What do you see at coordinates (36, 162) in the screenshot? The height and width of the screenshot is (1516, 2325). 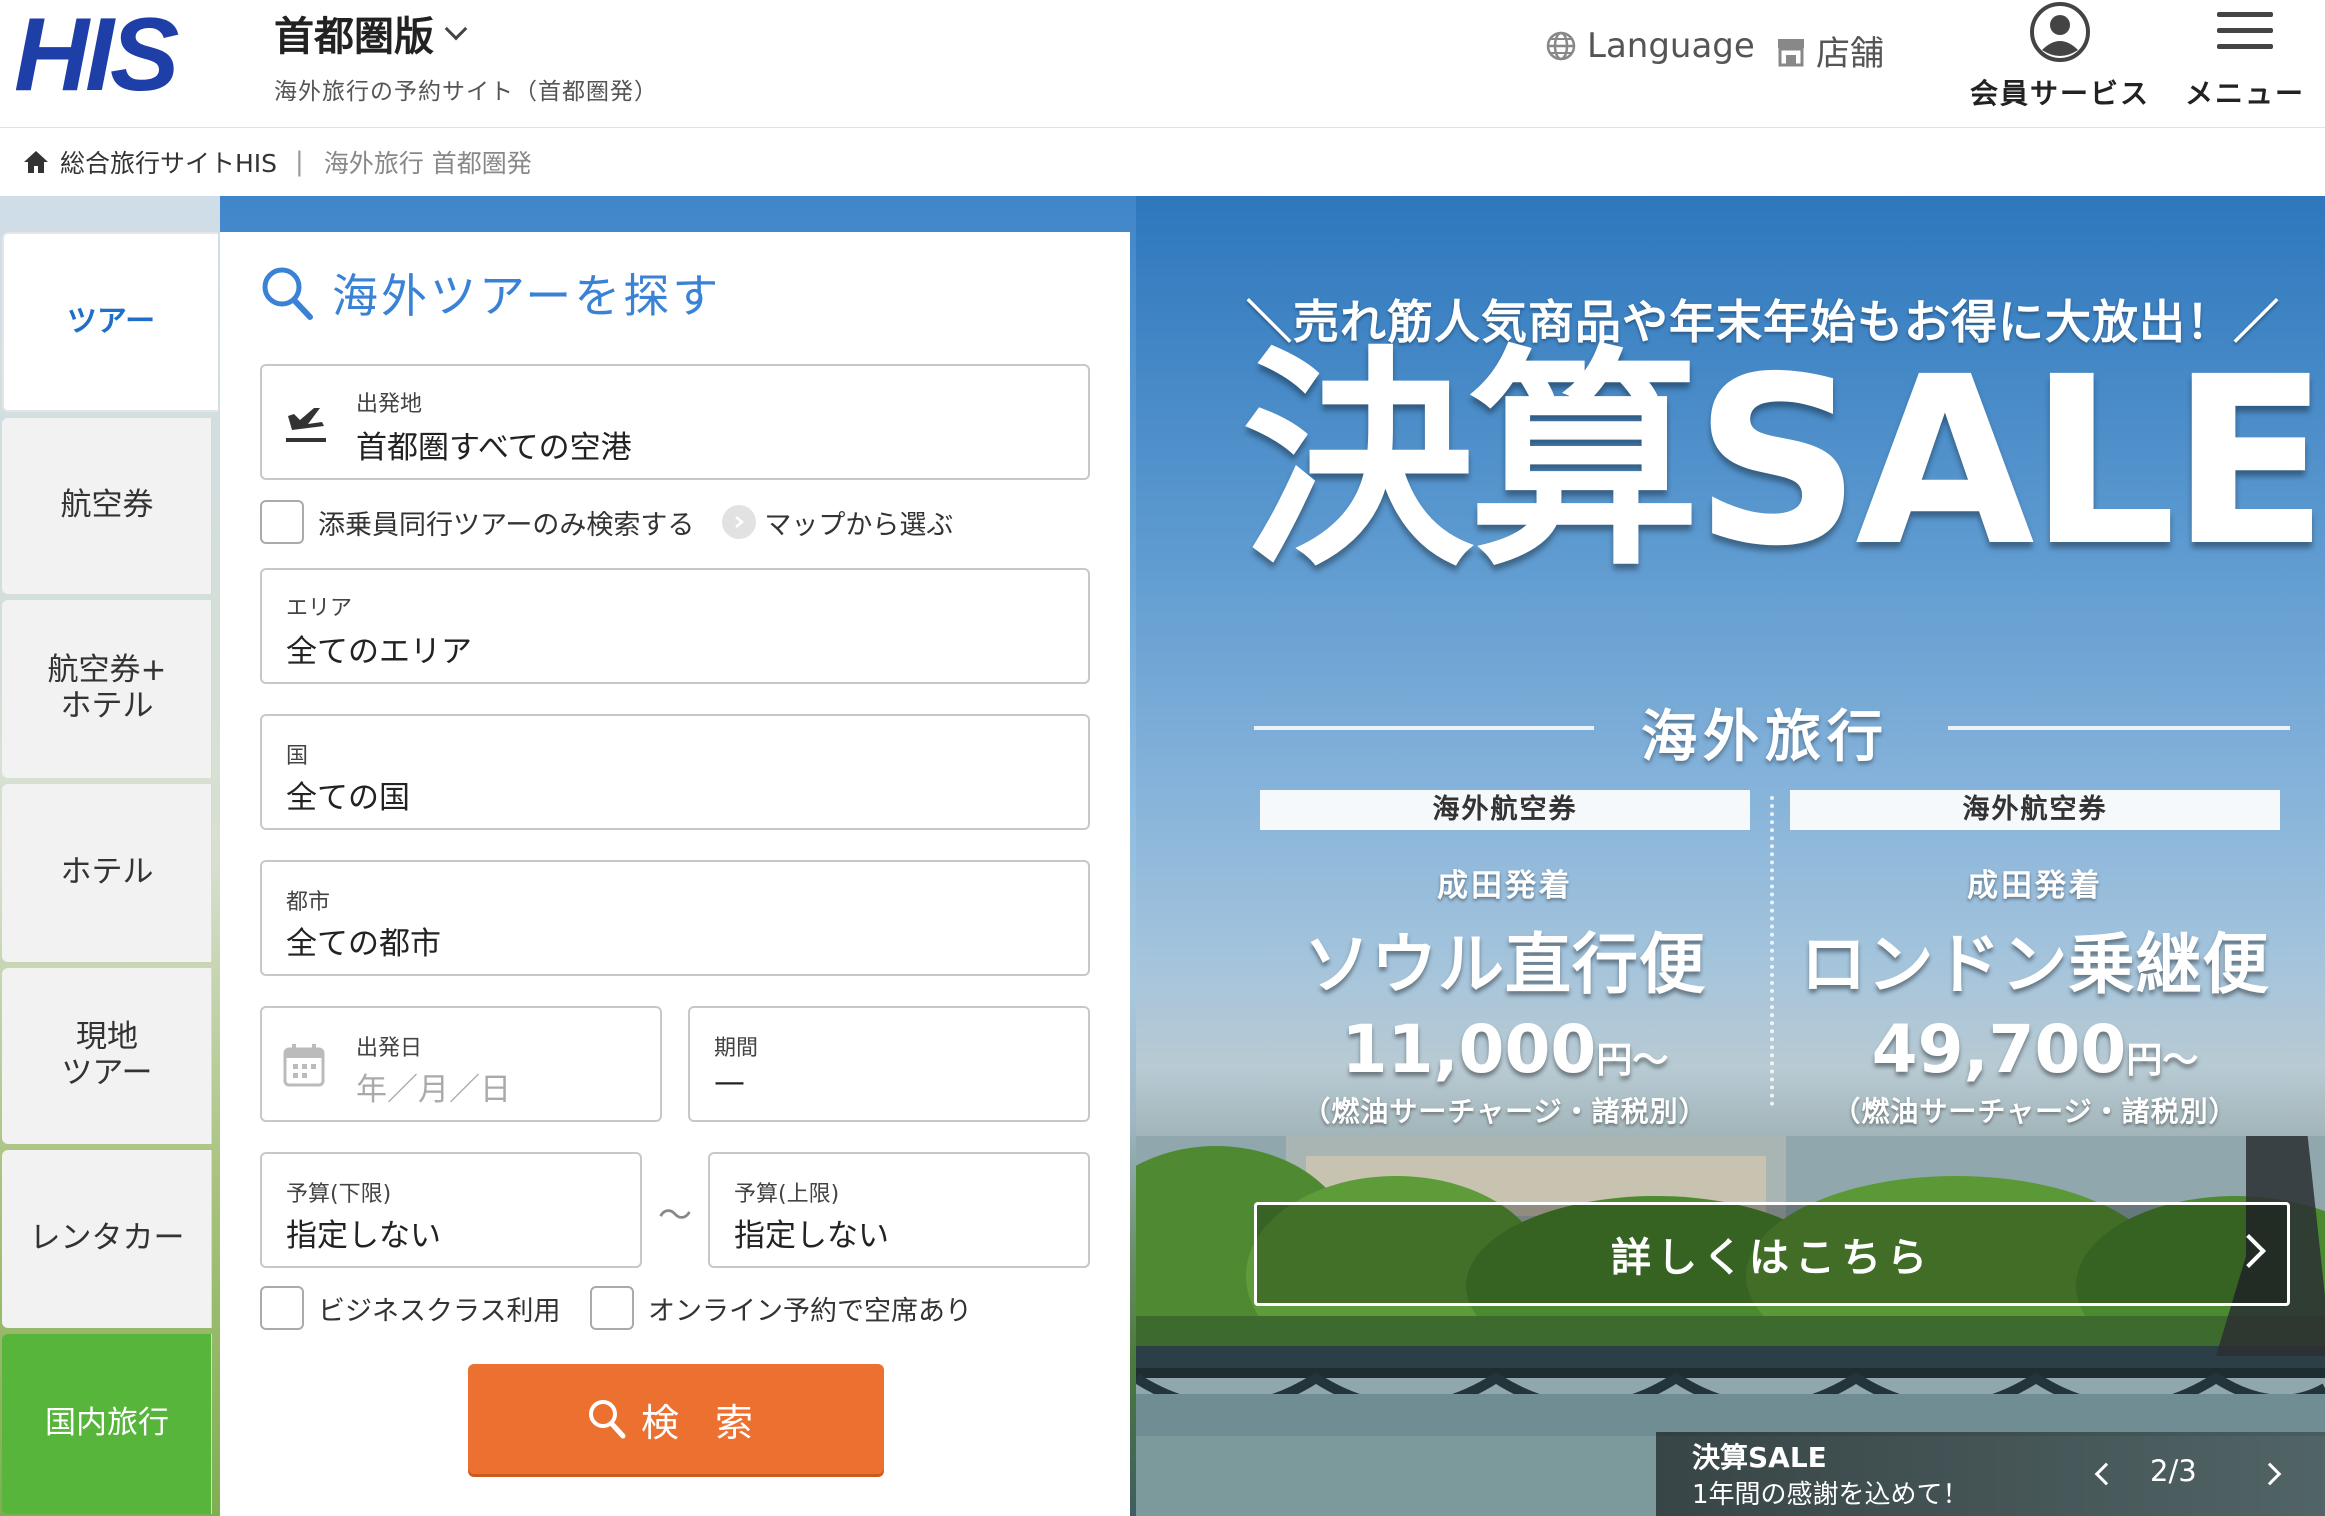 I see `home-icon` at bounding box center [36, 162].